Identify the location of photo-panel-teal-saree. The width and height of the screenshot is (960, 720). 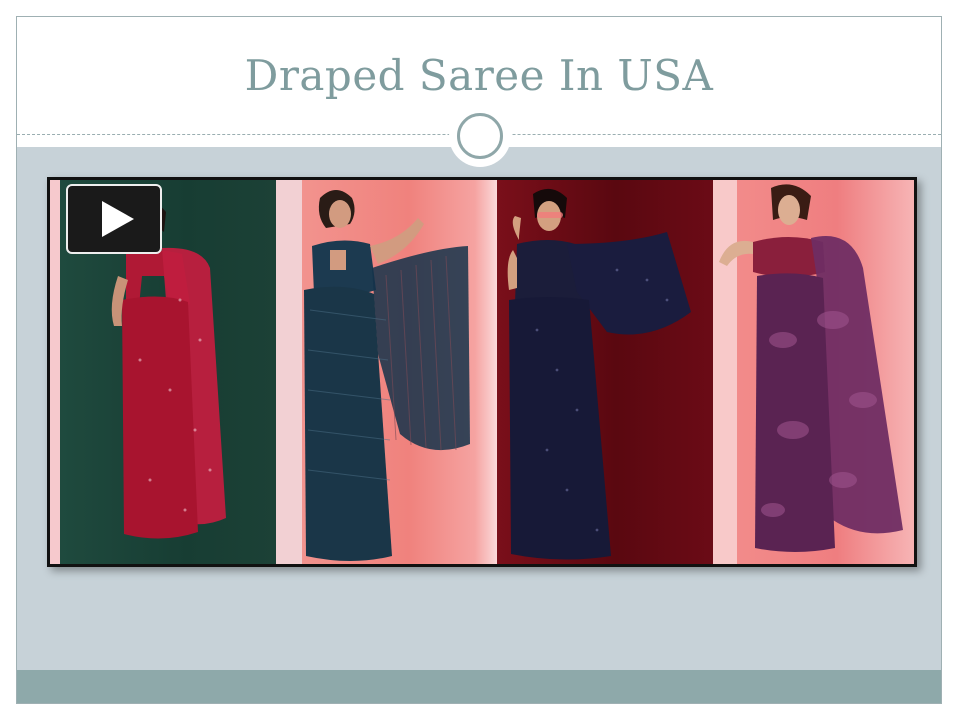
(386, 372).